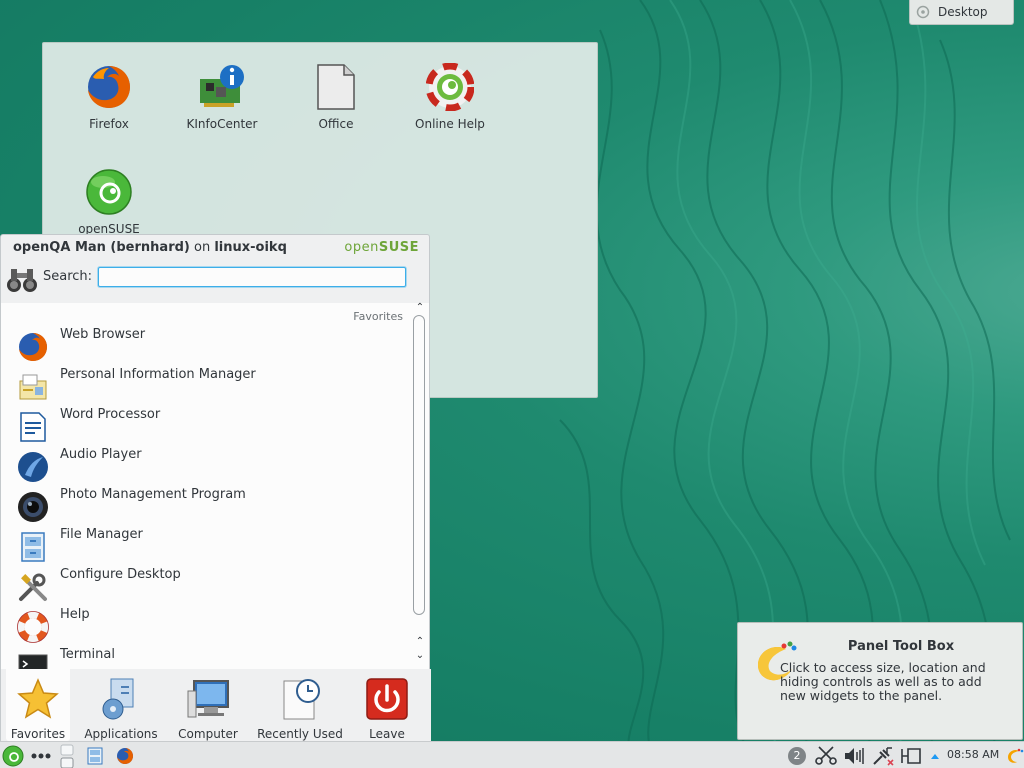 The height and width of the screenshot is (768, 1024). I want to click on desktop-toolbox-label: Desktop, so click(963, 12).